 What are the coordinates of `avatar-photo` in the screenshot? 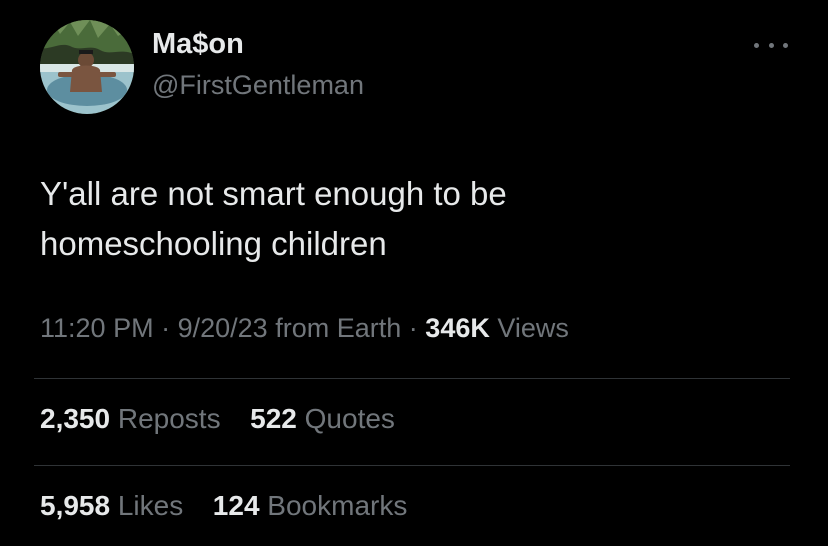 It's located at (87, 67).